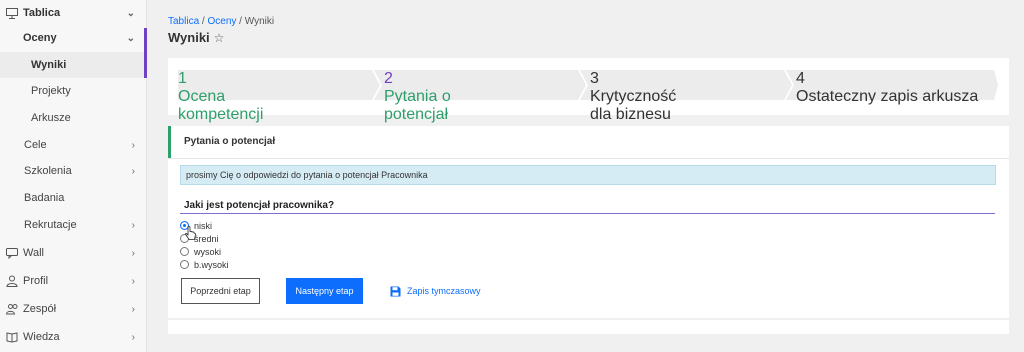  I want to click on sidebar-item-projekty: Projekty, so click(73, 91).